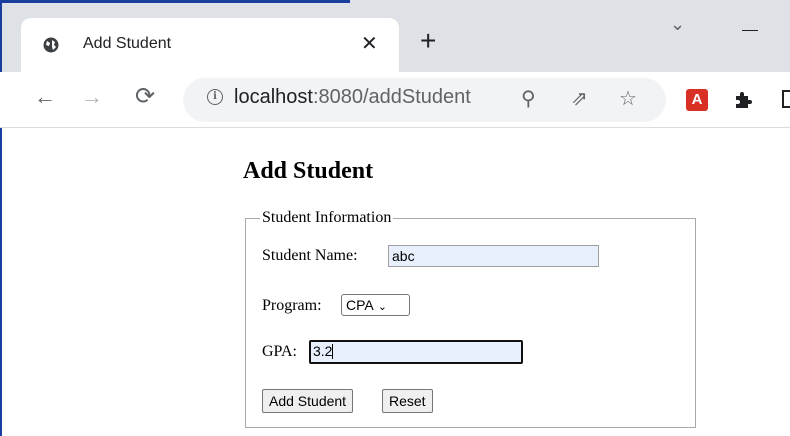 The image size is (790, 436). What do you see at coordinates (323, 351) in the screenshot?
I see `gpa-value: 3.2` at bounding box center [323, 351].